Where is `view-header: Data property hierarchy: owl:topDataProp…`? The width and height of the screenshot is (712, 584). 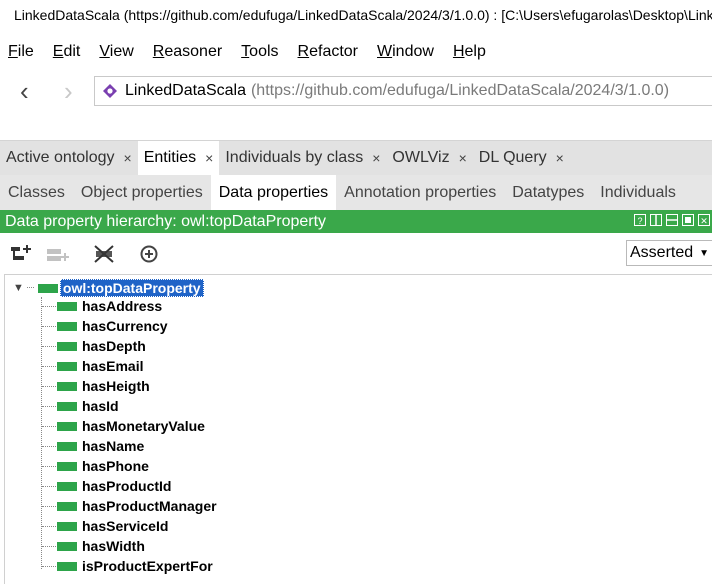
view-header: Data property hierarchy: owl:topDataProp… is located at coordinates (356, 221).